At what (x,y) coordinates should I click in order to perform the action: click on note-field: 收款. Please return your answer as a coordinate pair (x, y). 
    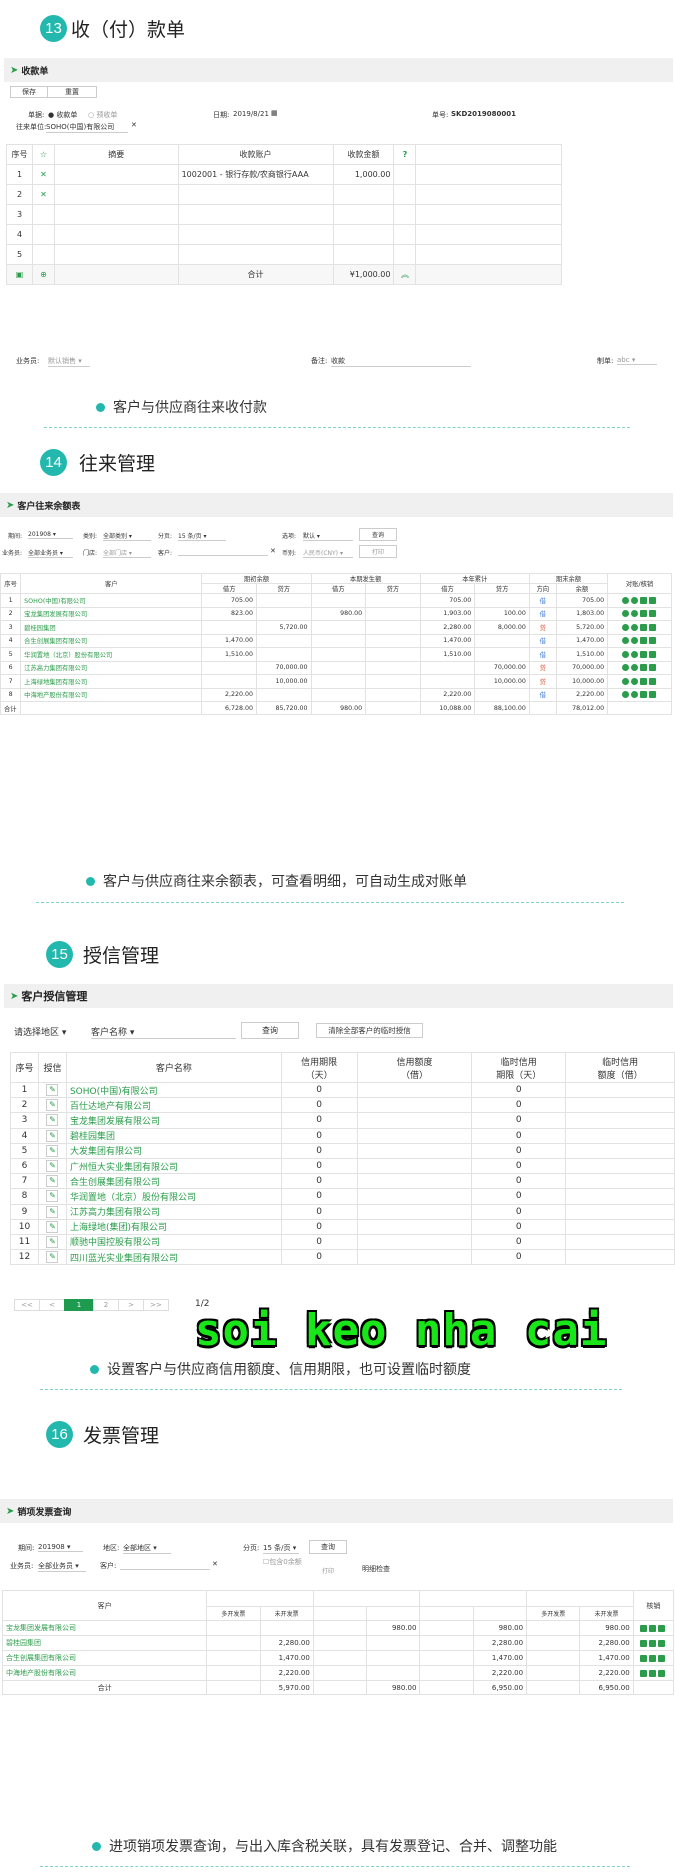
    Looking at the image, I should click on (401, 361).